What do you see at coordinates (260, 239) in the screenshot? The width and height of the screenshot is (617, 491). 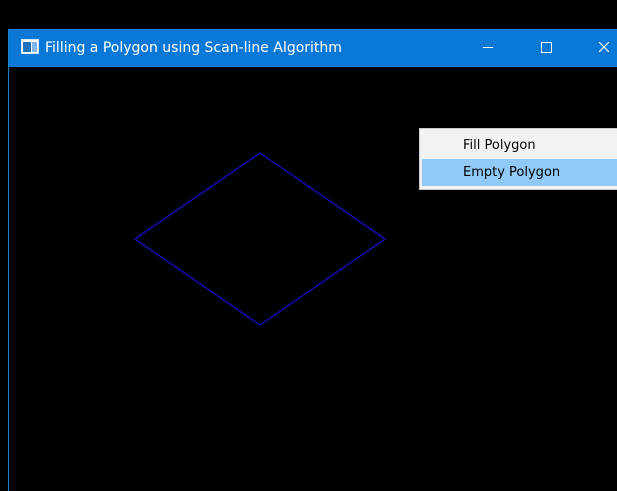 I see `polygon-outline` at bounding box center [260, 239].